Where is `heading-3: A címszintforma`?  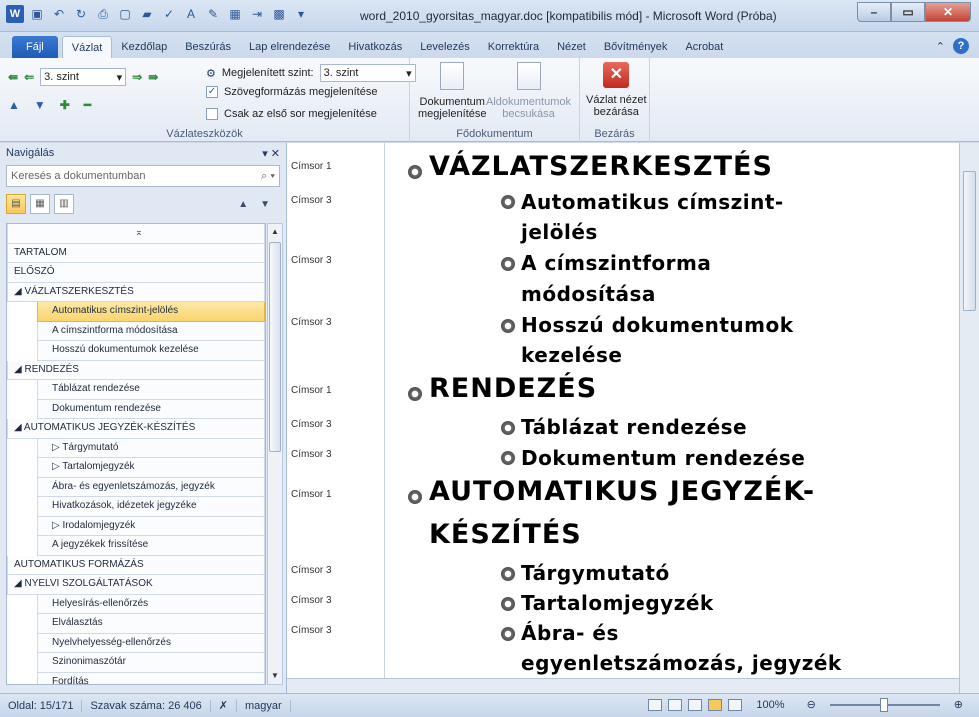 heading-3: A címszintforma is located at coordinates (616, 263).